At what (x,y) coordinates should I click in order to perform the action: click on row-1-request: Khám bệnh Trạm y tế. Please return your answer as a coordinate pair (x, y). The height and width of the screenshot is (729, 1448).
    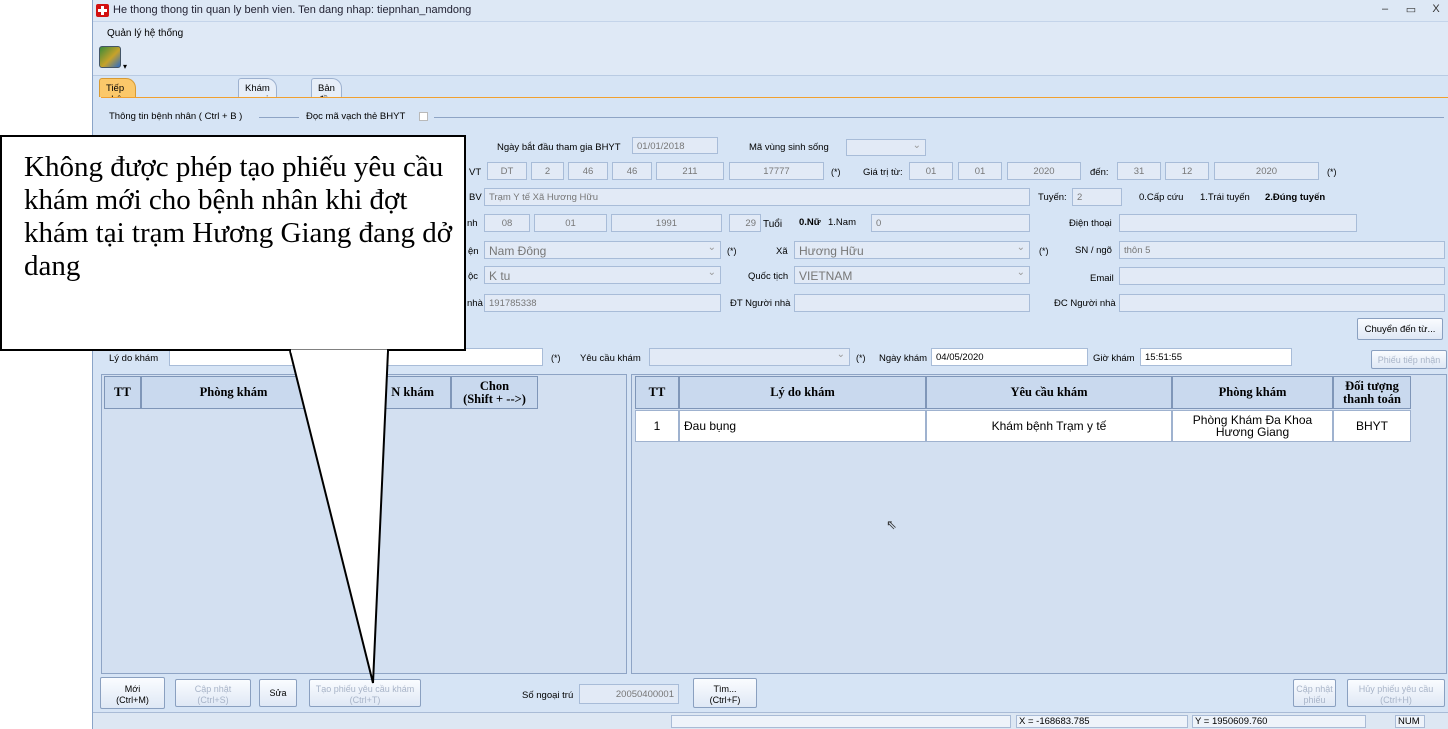
    Looking at the image, I should click on (1049, 426).